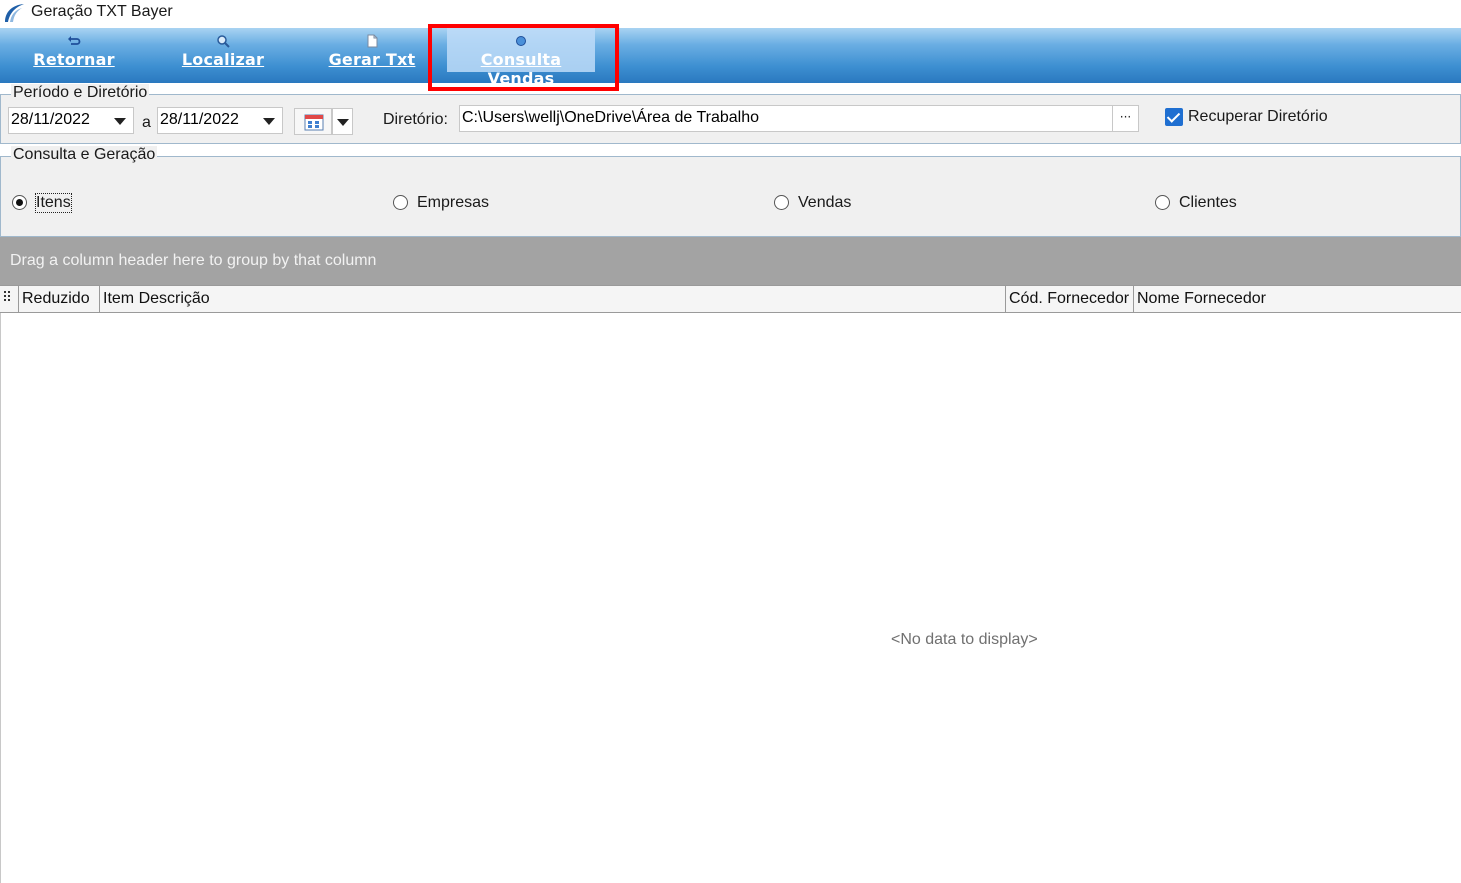 The image size is (1461, 883). Describe the element at coordinates (611, 117) in the screenshot. I see `directory-value: C:\Users\wellj\OneDrive\Área de Trabalho` at that location.